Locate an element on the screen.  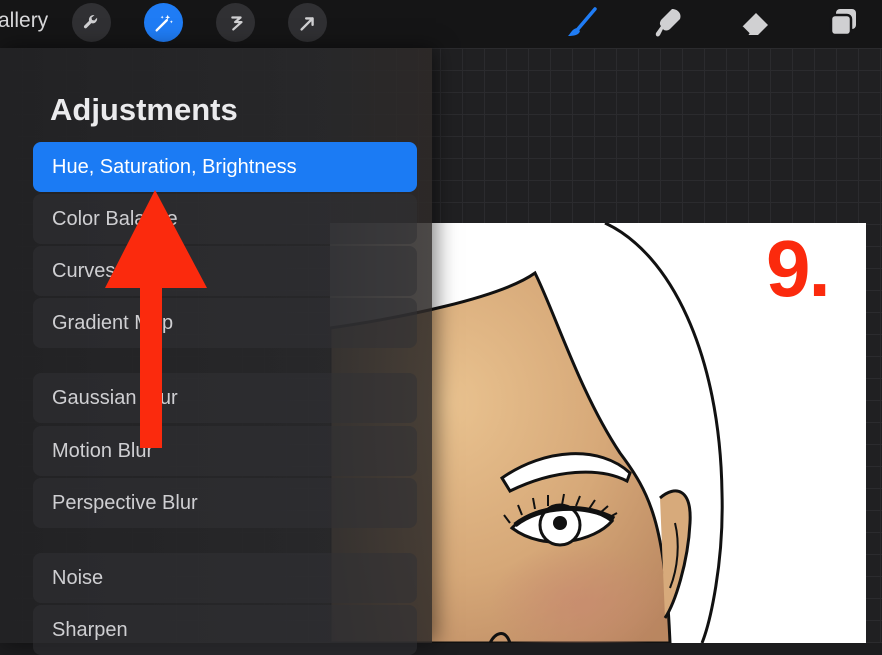
menu-item-noise: Noise is located at coordinates (225, 578).